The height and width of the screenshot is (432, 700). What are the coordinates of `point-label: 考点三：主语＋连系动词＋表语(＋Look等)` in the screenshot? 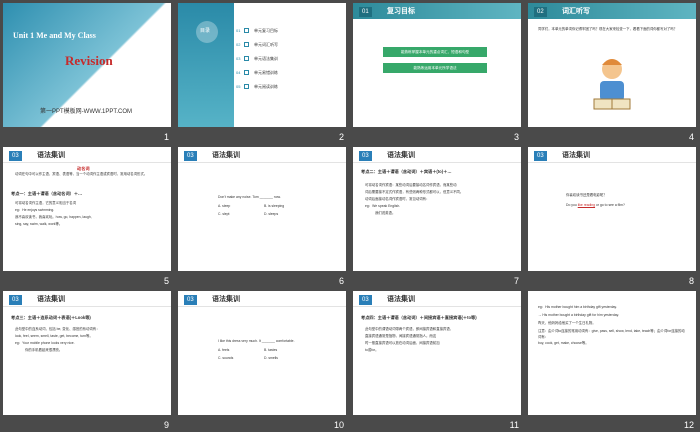 It's located at (51, 317).